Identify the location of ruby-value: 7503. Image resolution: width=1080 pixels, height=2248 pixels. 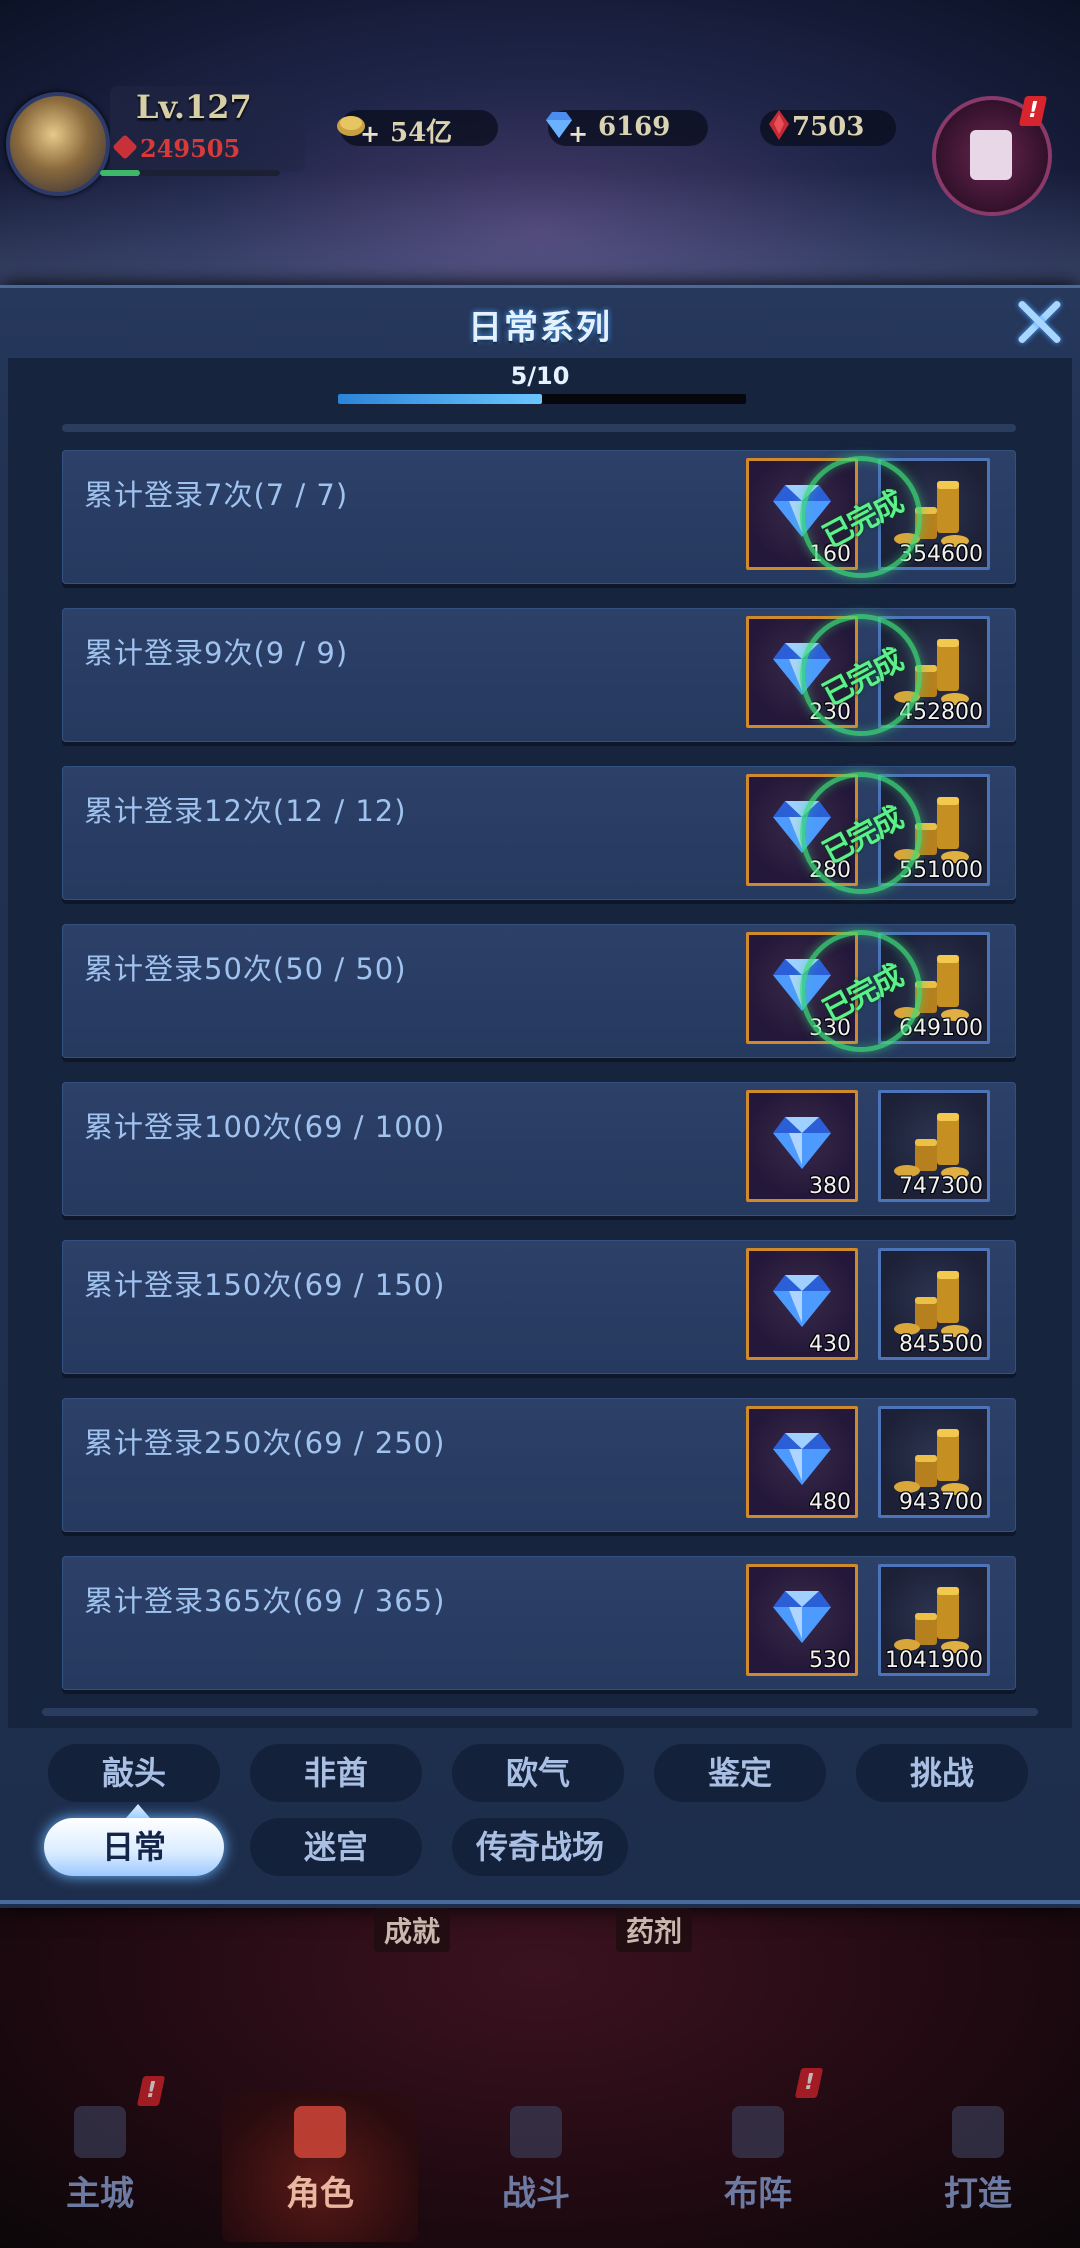
(828, 127).